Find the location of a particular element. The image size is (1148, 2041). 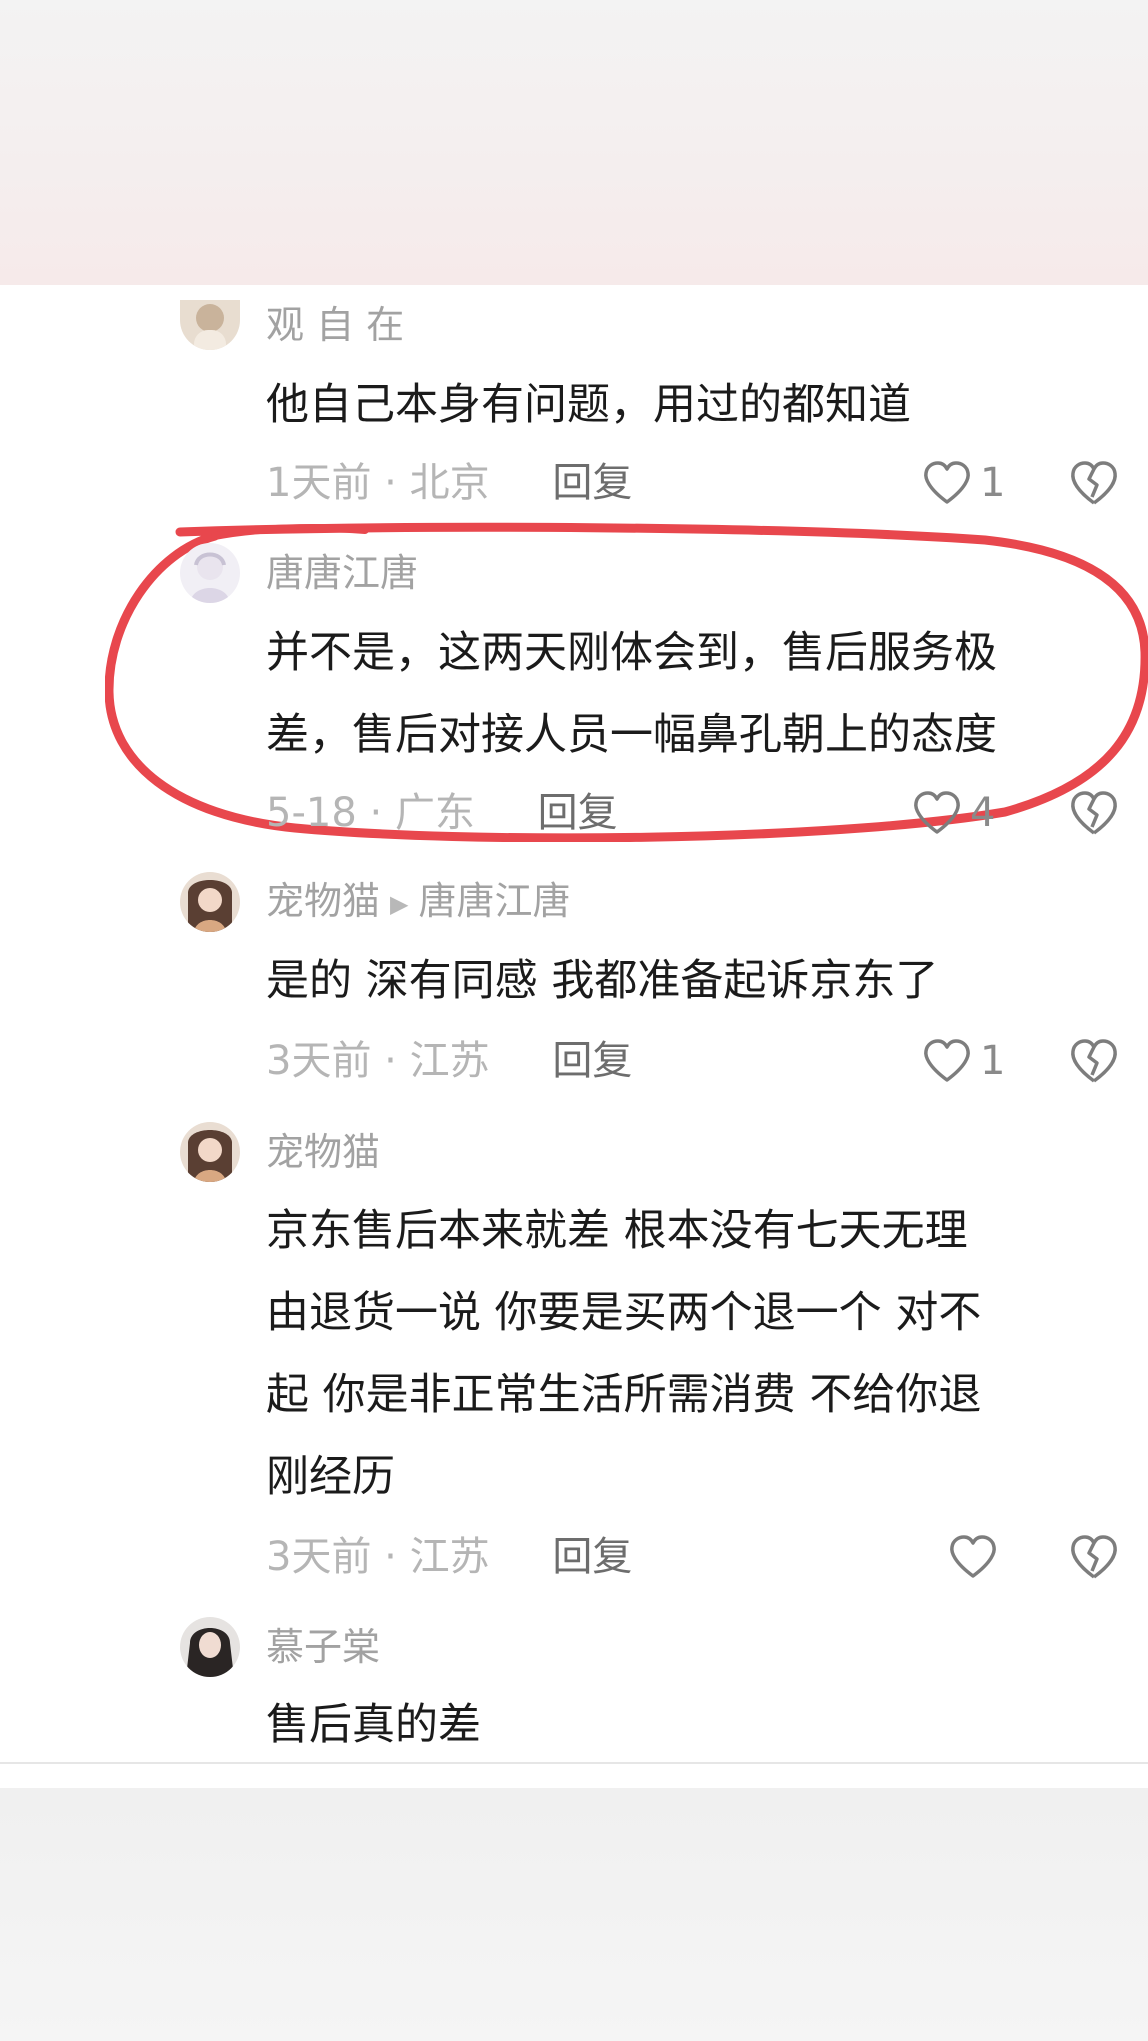

like-button: 4 is located at coordinates (953, 813).